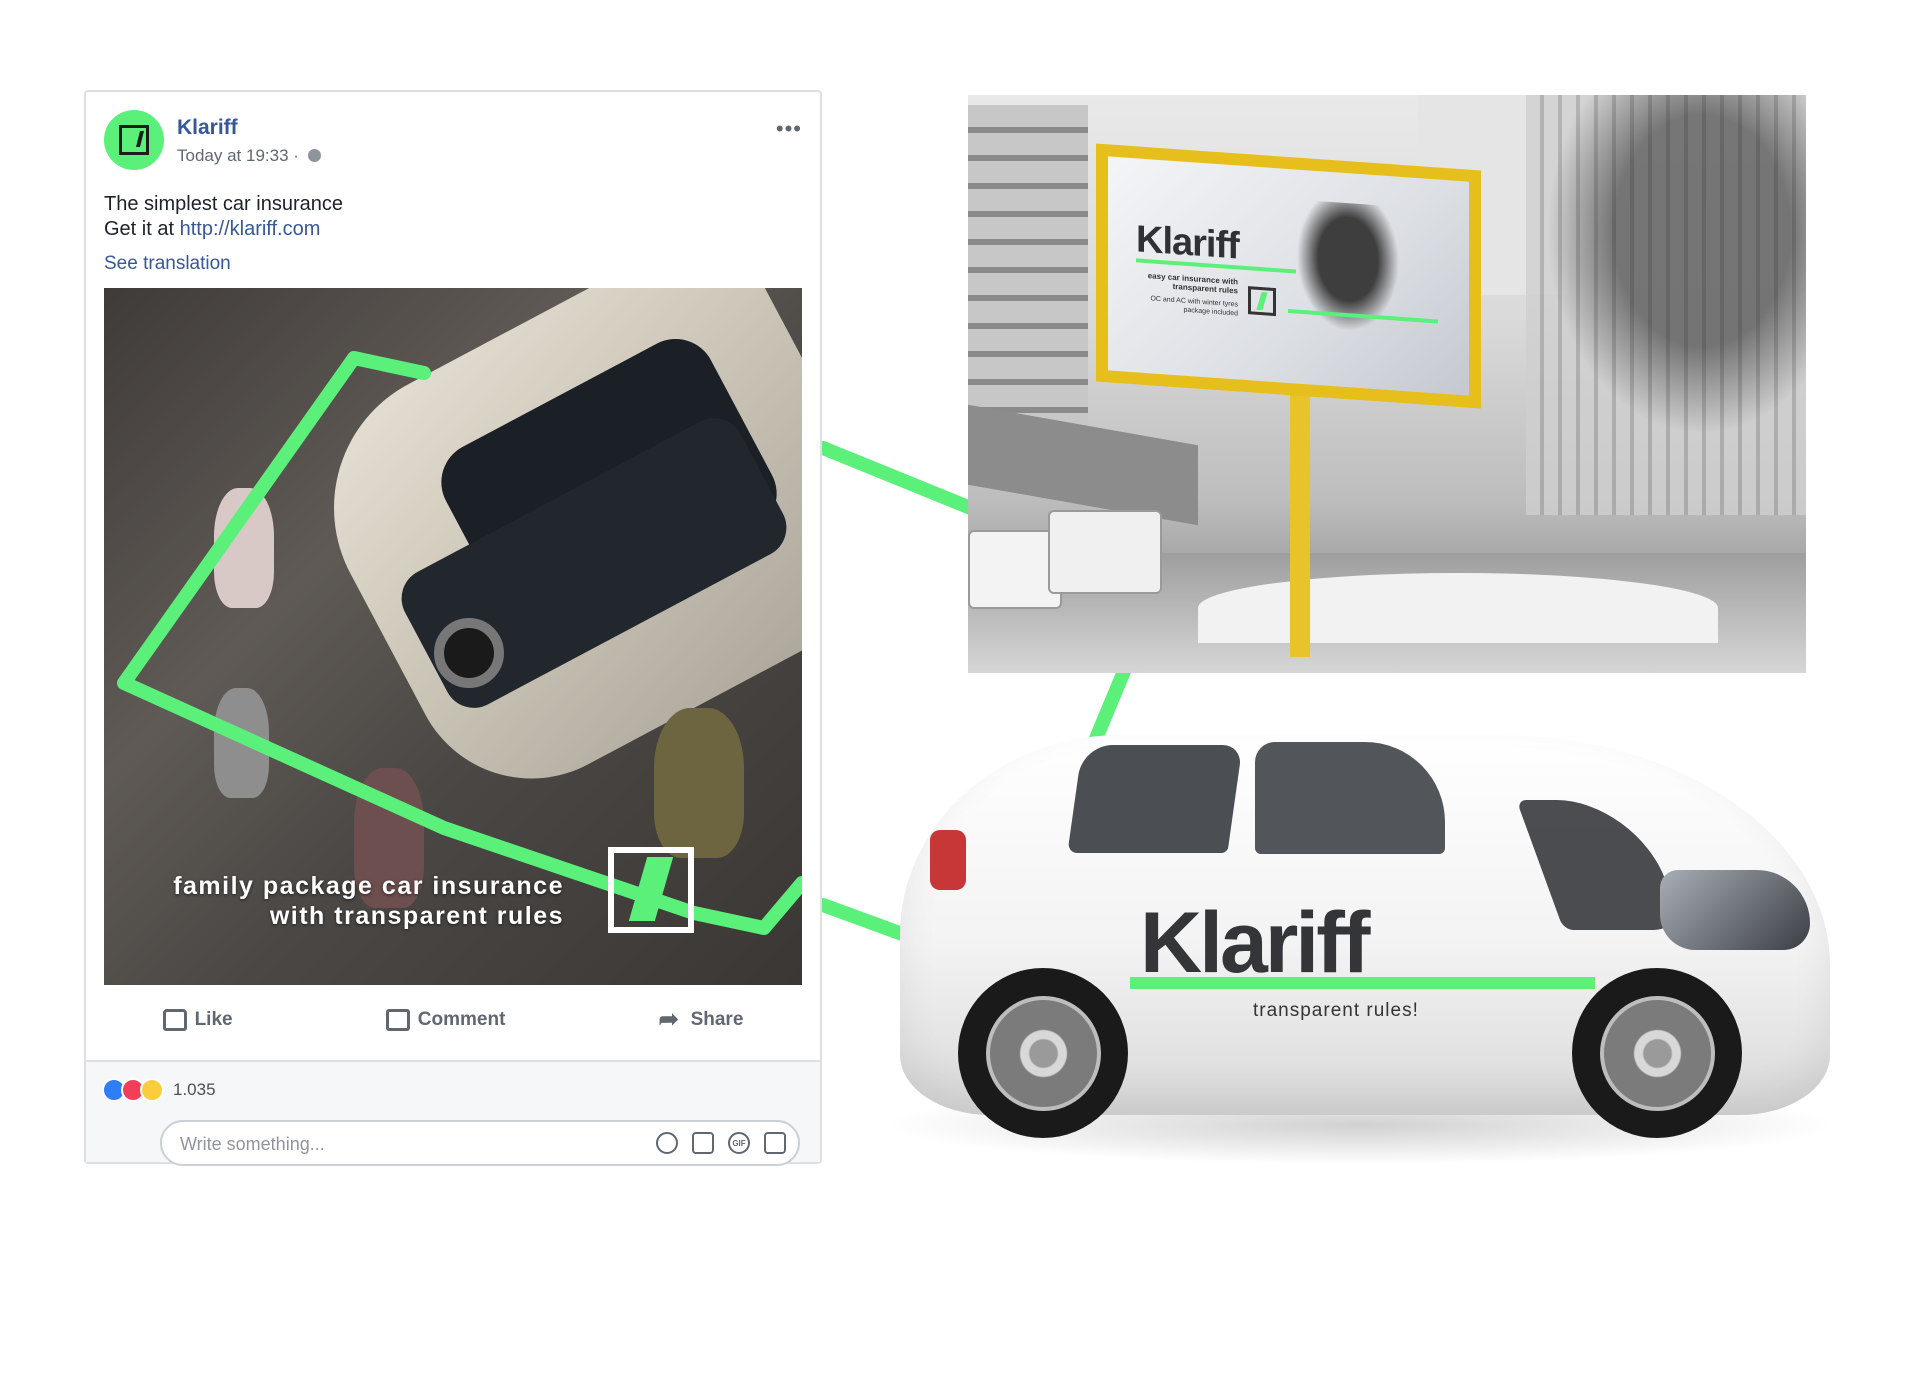 The height and width of the screenshot is (1380, 1920). Describe the element at coordinates (721, 1143) in the screenshot. I see `comment-input-icons: GIF` at that location.